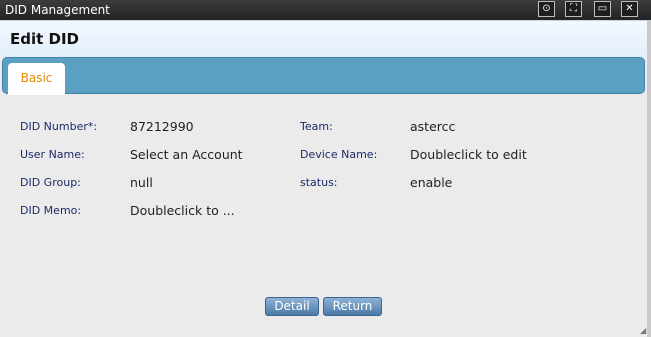 The height and width of the screenshot is (337, 651). What do you see at coordinates (325, 10) in the screenshot?
I see `window-titlebar: DID Management ⊙ ⛶ ▭ ✕` at bounding box center [325, 10].